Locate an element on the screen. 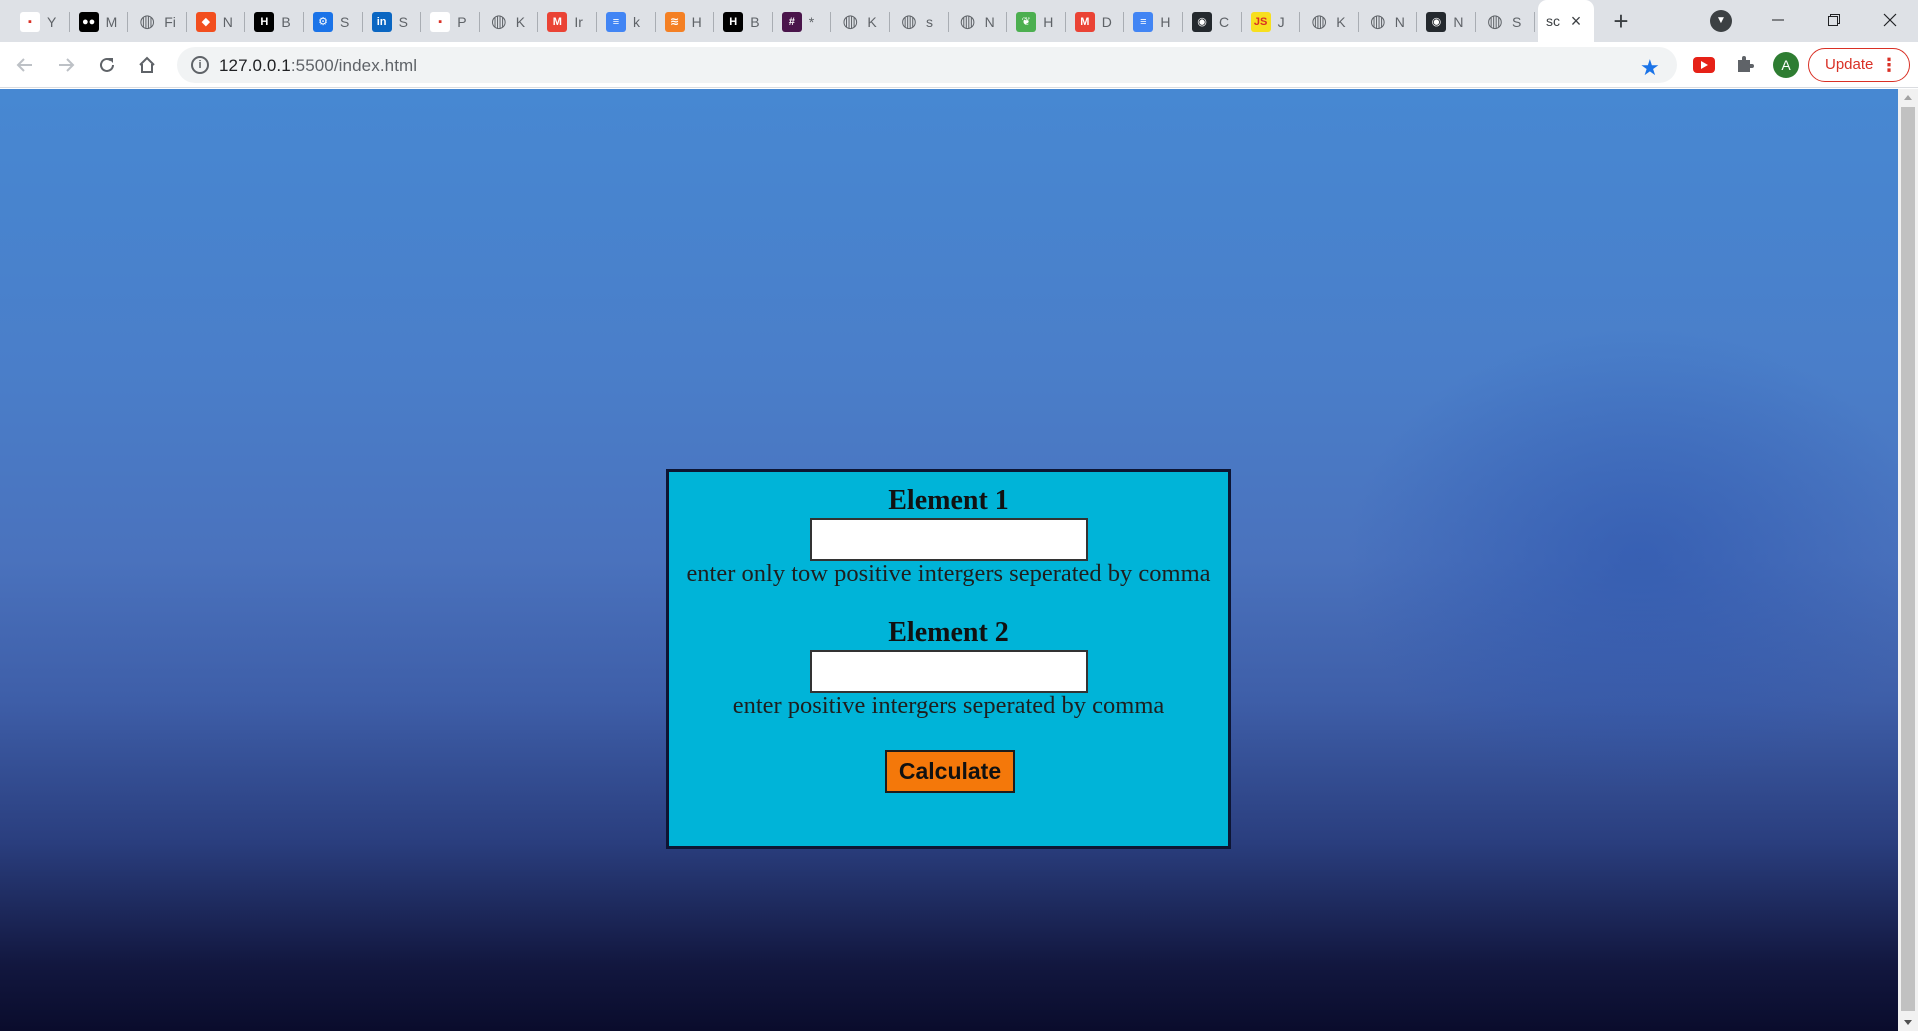 The width and height of the screenshot is (1918, 1031). tab-title: P is located at coordinates (462, 21).